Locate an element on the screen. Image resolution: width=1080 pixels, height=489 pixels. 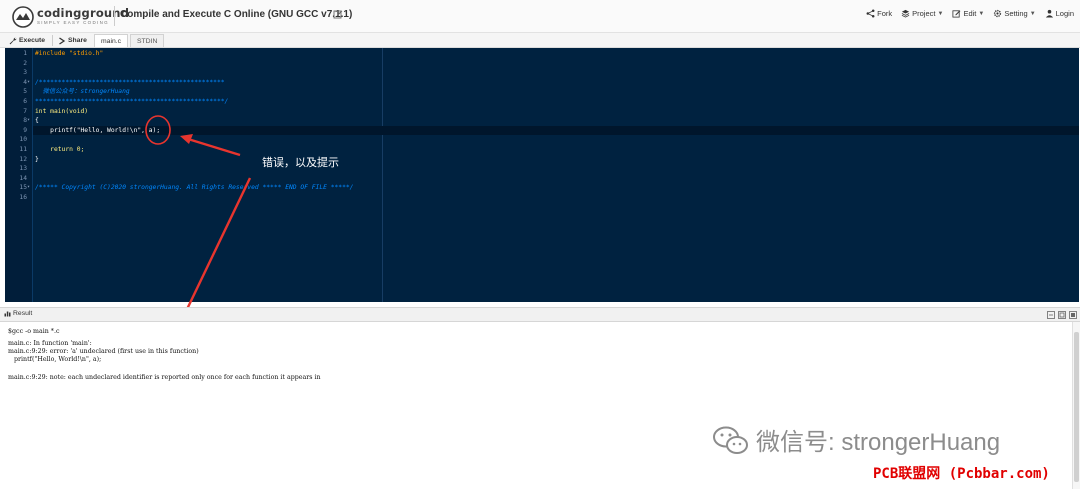
code-line-12: } is located at coordinates (37, 159).